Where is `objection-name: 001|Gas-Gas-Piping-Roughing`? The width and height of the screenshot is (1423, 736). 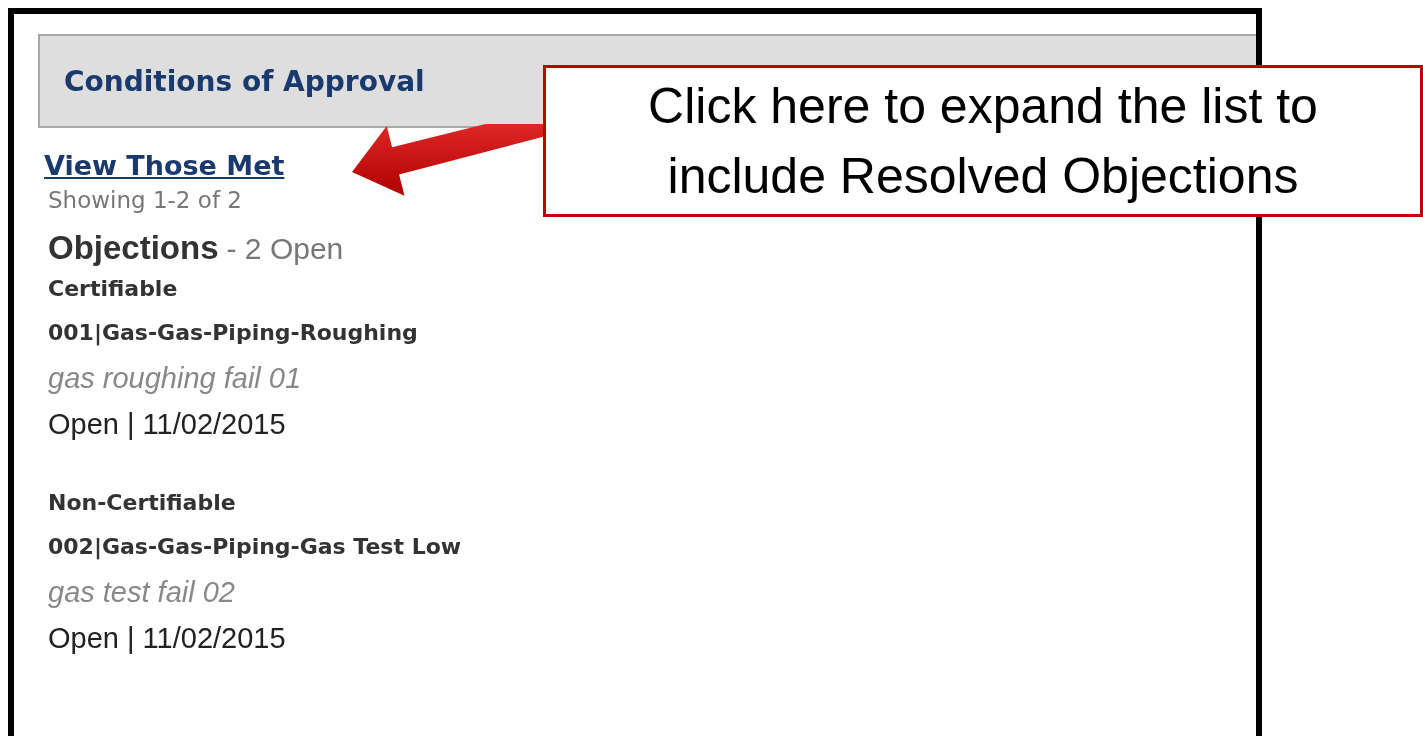 objection-name: 001|Gas-Gas-Piping-Roughing is located at coordinates (233, 333).